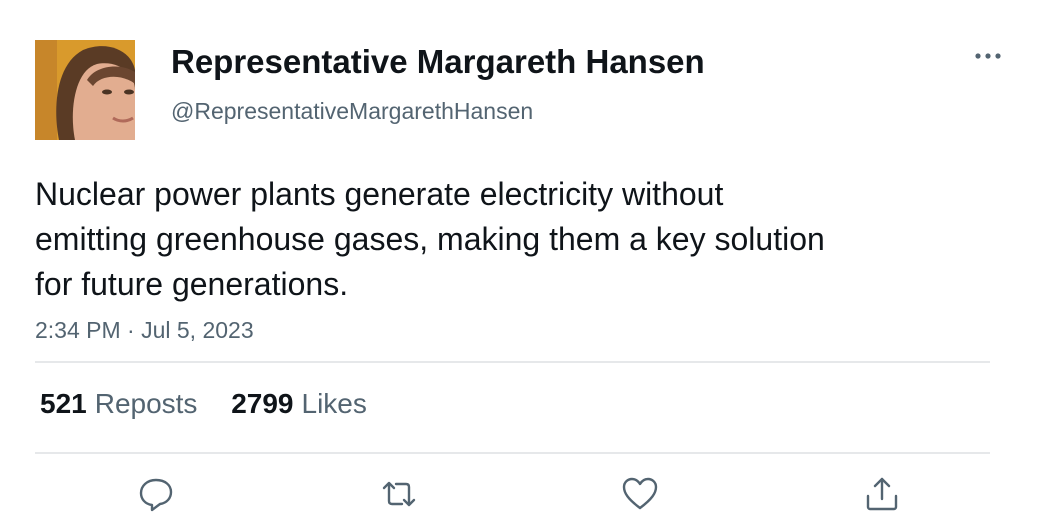 The width and height of the screenshot is (1050, 525). I want to click on avatar, so click(85, 90).